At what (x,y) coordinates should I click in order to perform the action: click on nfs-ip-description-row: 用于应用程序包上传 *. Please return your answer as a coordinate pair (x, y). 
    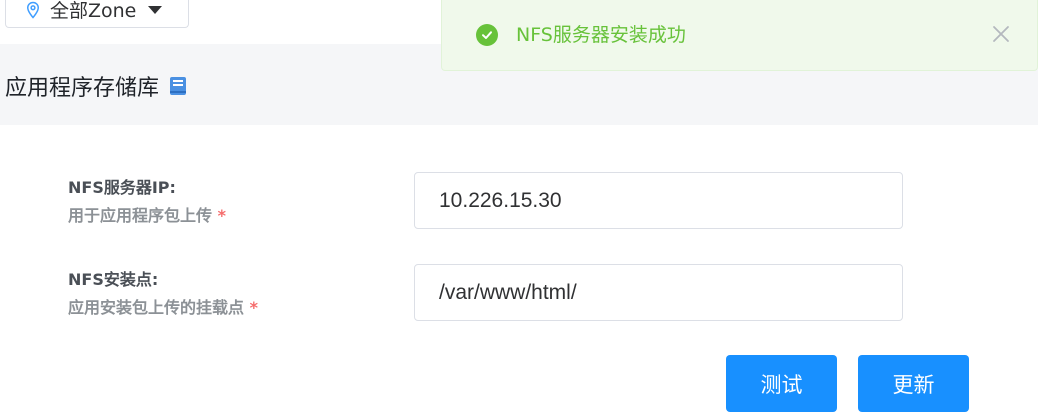
    Looking at the image, I should click on (147, 216).